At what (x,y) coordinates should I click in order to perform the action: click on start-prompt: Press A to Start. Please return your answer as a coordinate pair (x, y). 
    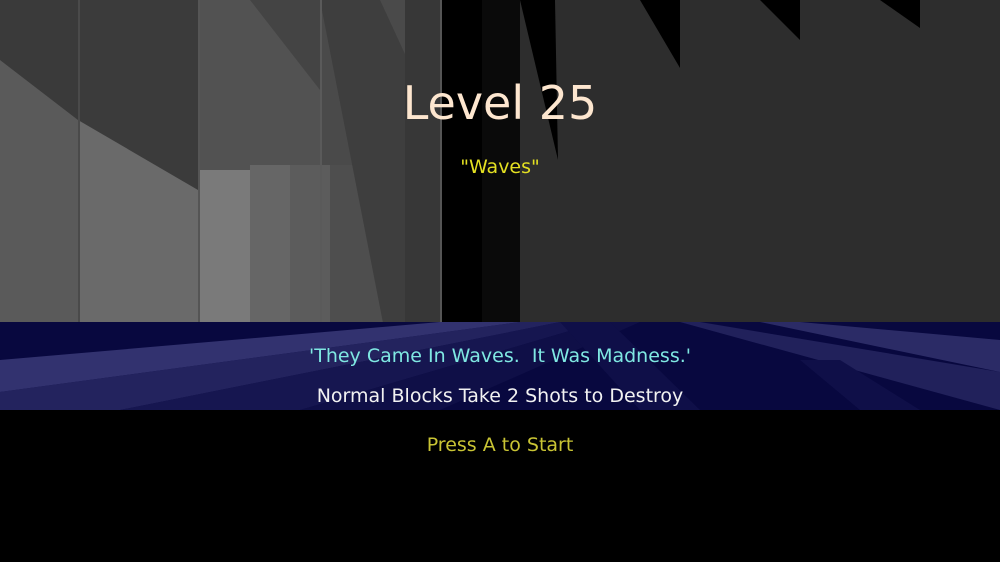
    Looking at the image, I should click on (500, 445).